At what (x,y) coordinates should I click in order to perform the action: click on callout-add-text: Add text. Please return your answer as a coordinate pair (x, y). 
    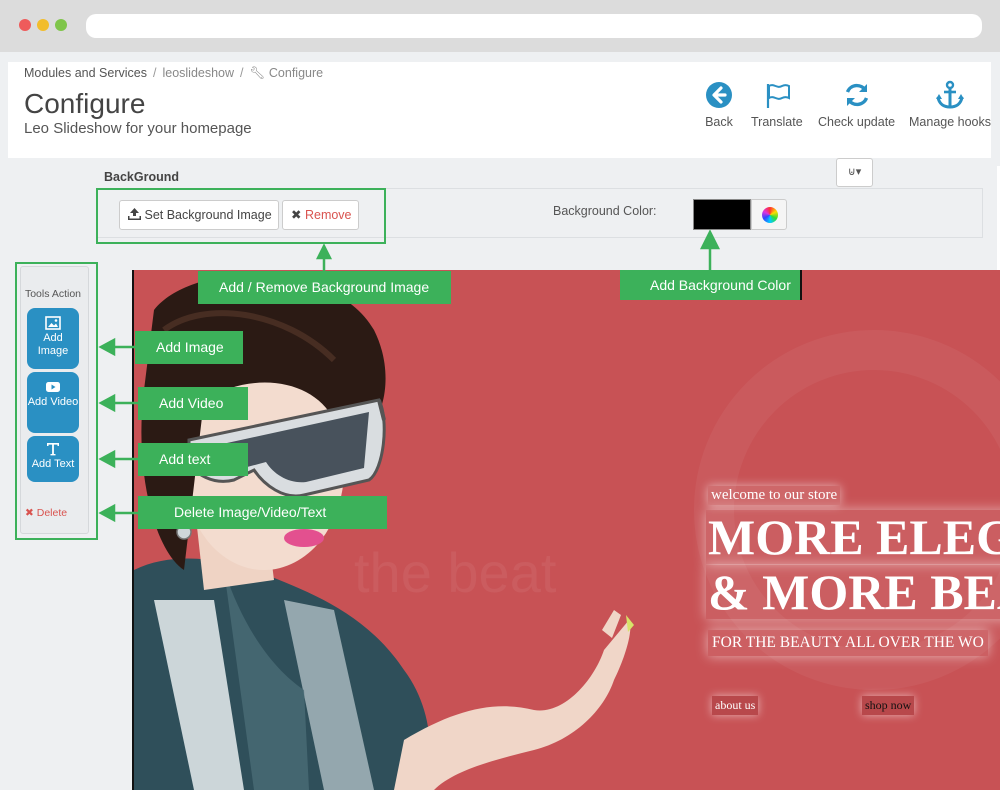
    Looking at the image, I should click on (193, 459).